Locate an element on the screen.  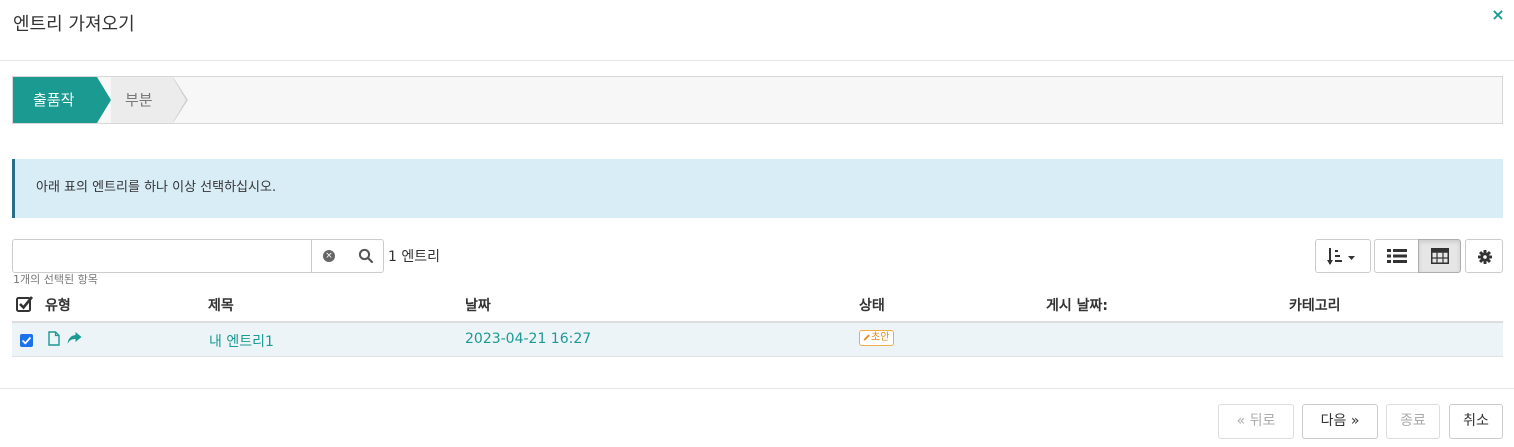
table-header: 유형 제목 날짜 상태 게시 날짜: 카테고리 is located at coordinates (757, 304).